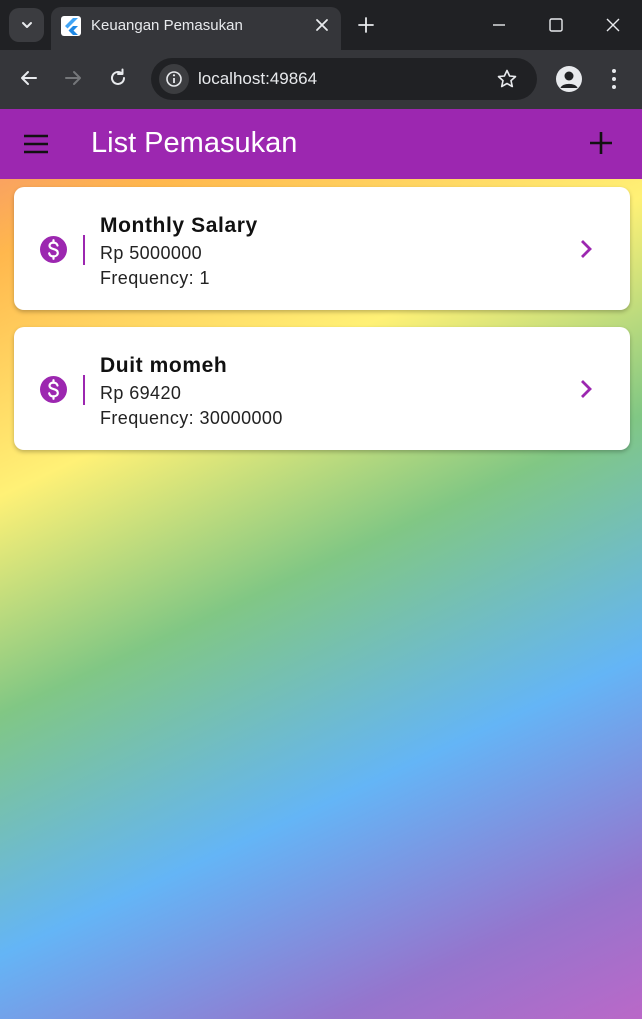 The height and width of the screenshot is (1019, 642). I want to click on minimize-icon, so click(499, 25).